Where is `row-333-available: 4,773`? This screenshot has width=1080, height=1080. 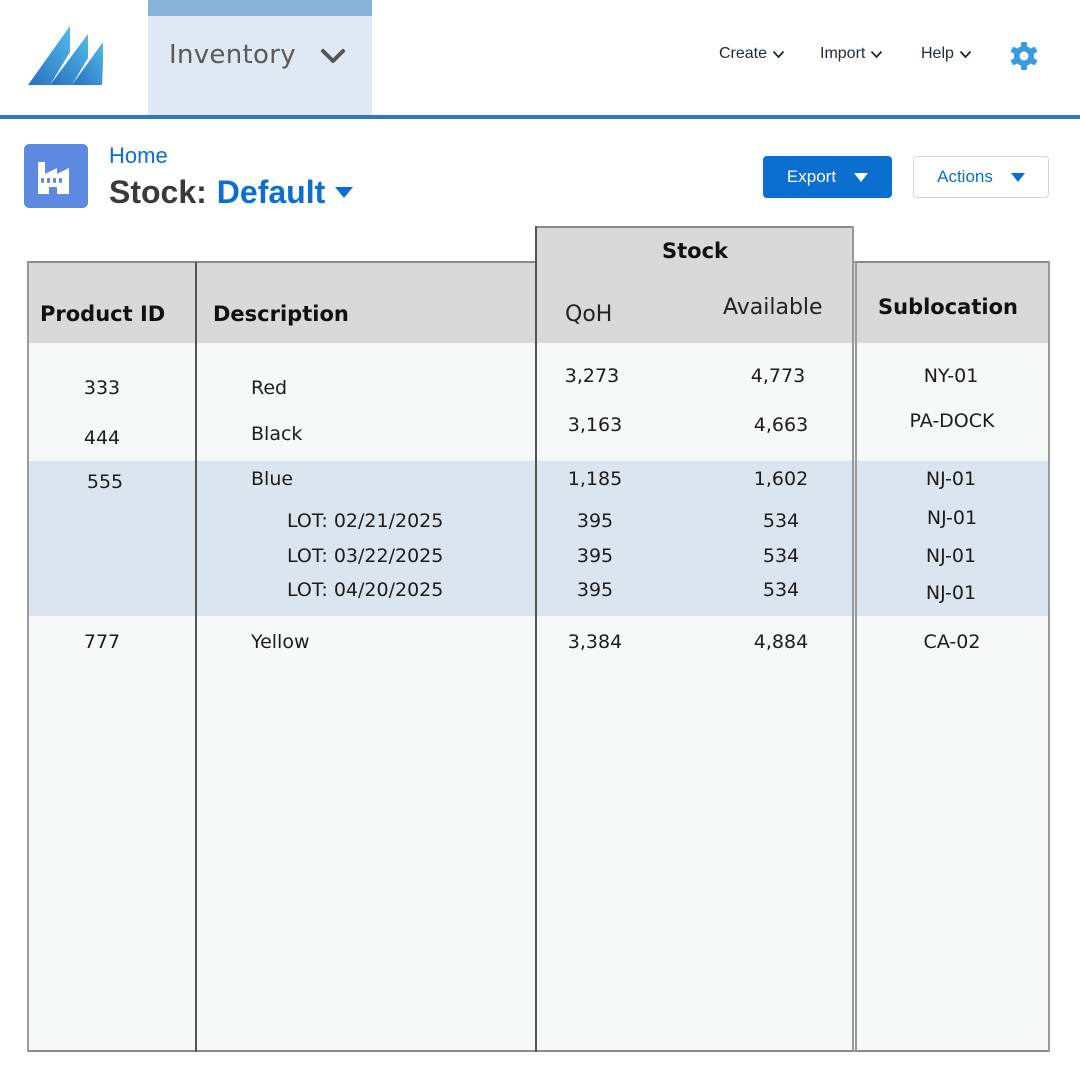 row-333-available: 4,773 is located at coordinates (778, 376).